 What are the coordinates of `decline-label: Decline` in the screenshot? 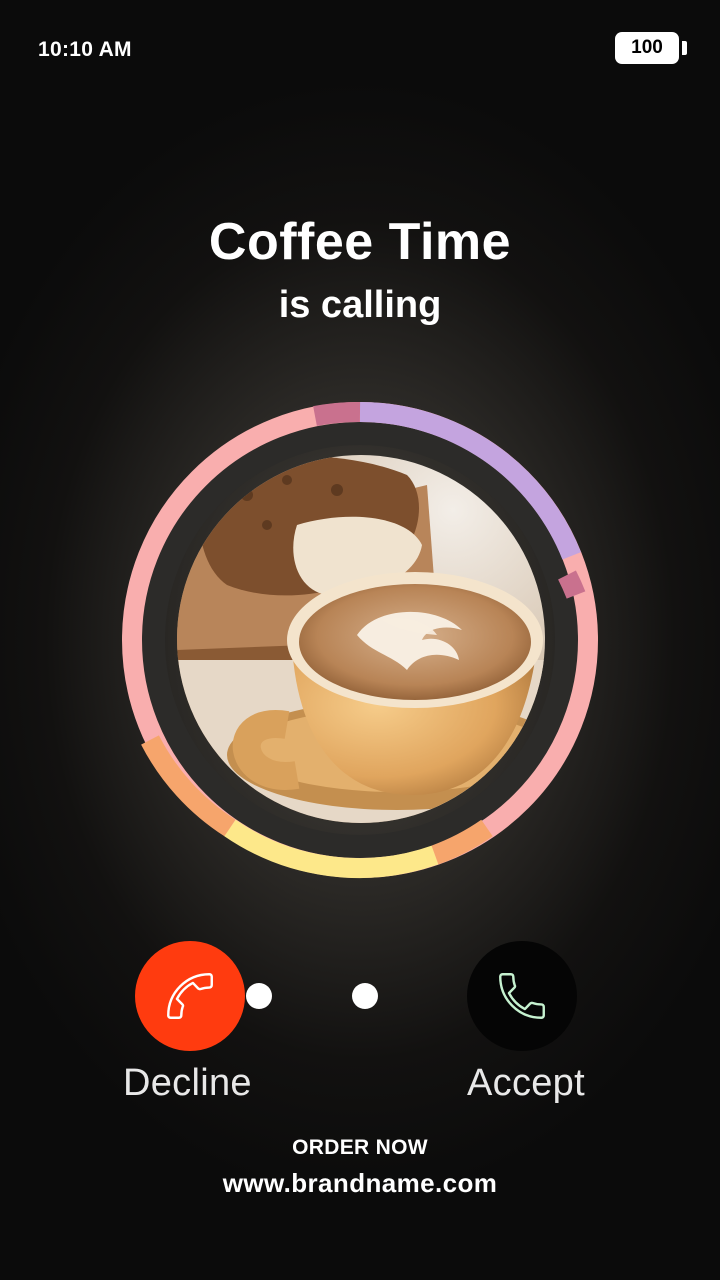 It's located at (187, 1083).